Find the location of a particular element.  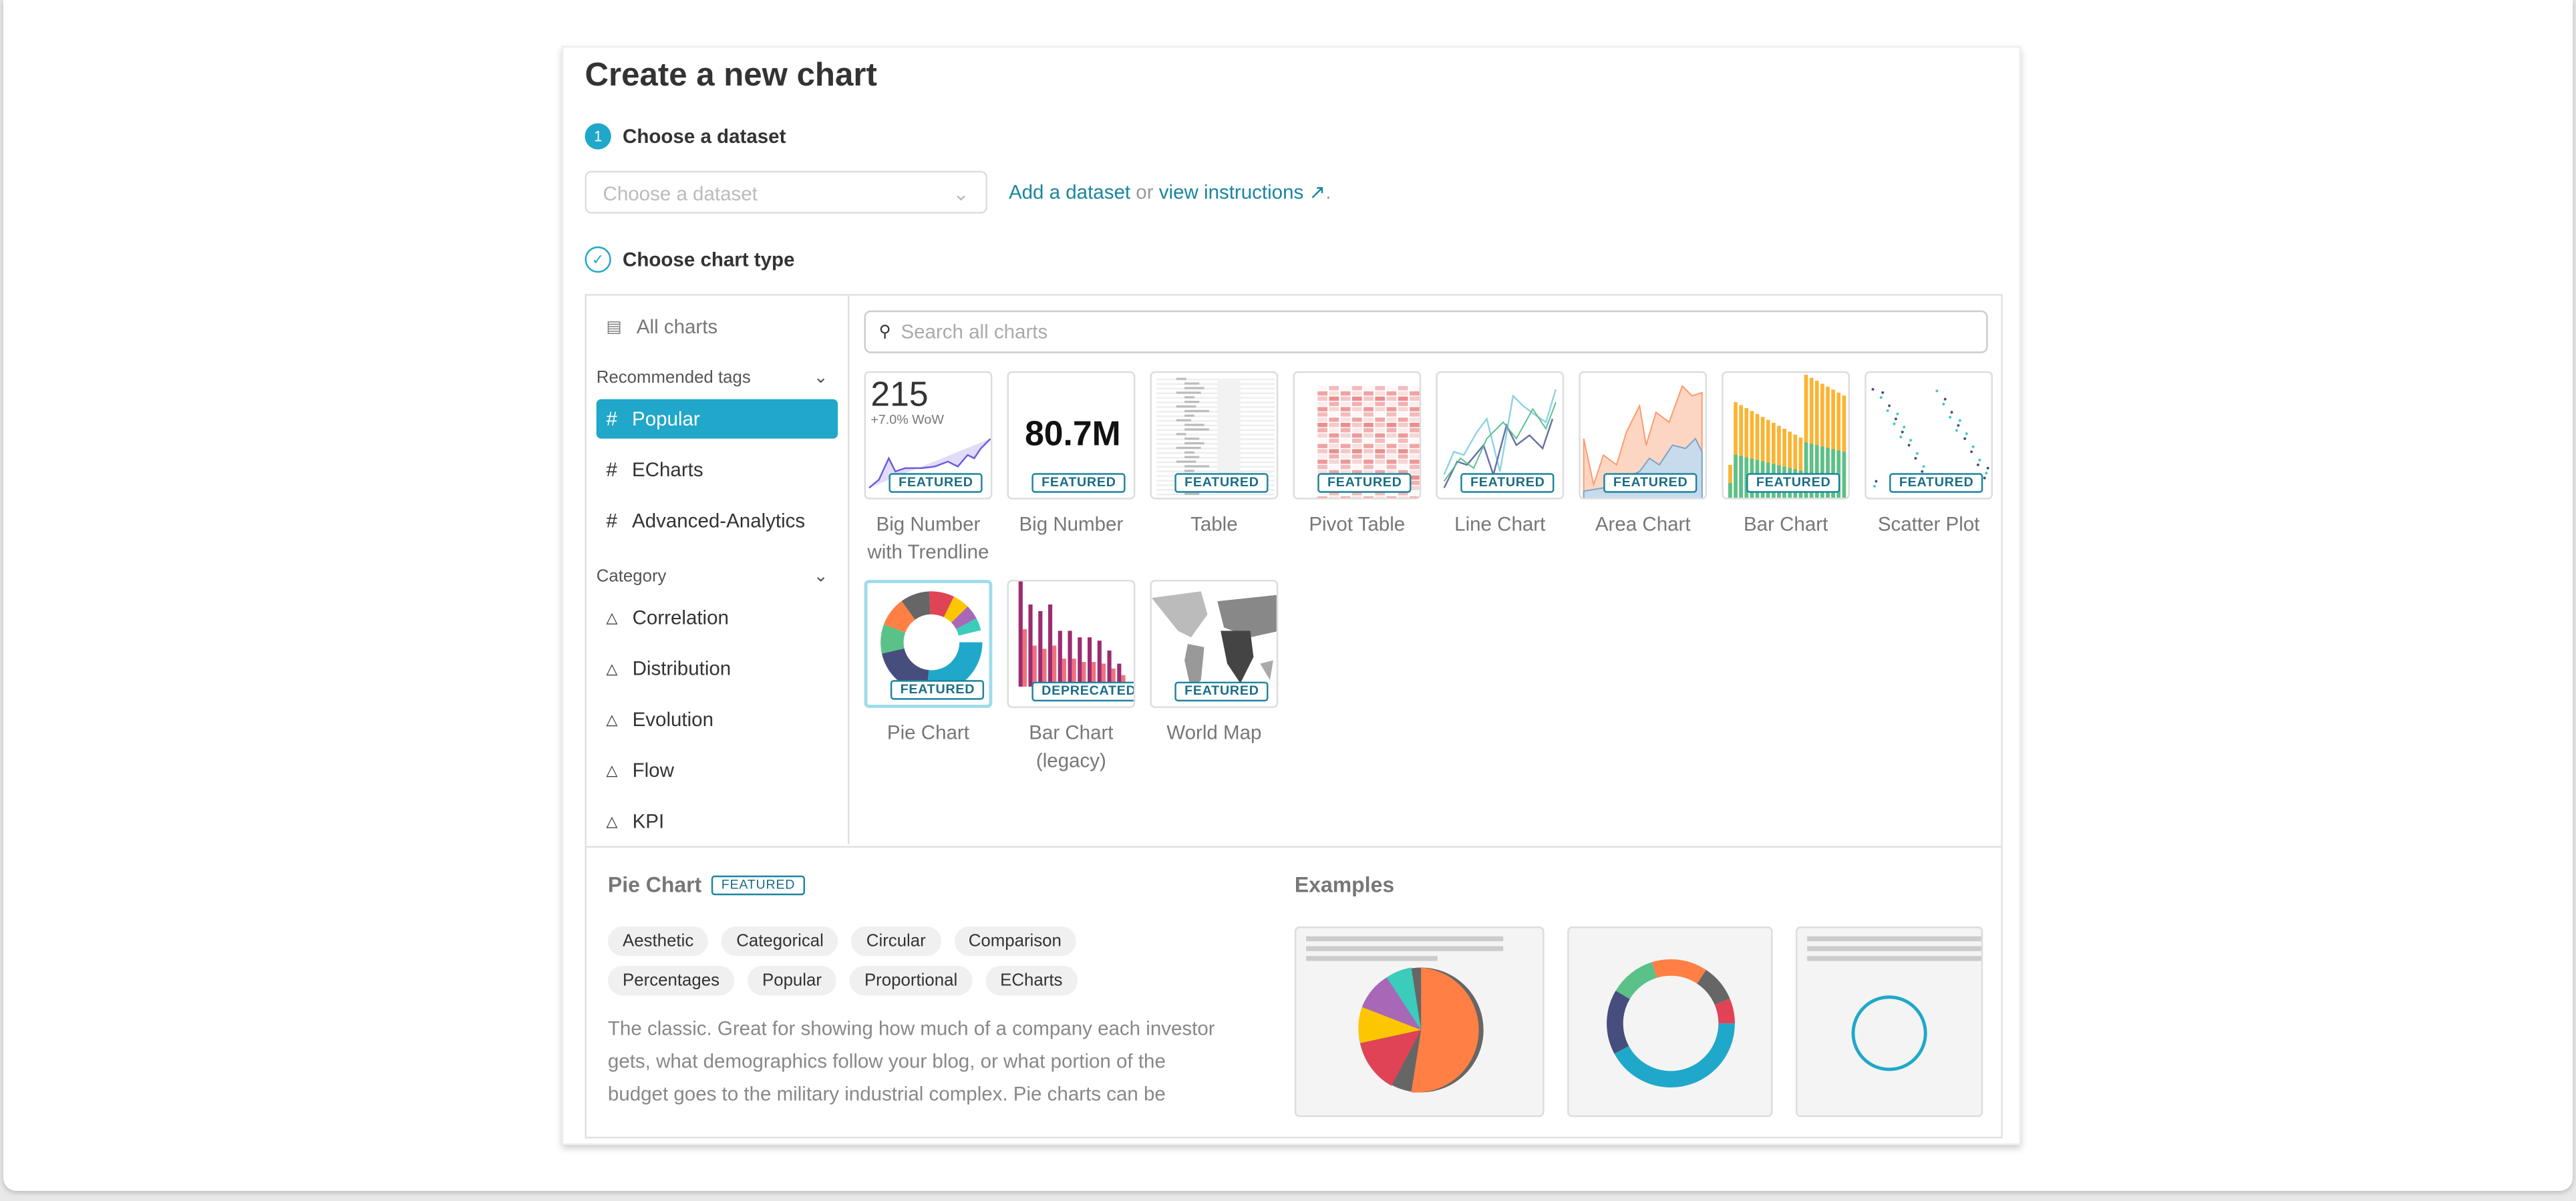

tag-chip: Circular is located at coordinates (896, 941).